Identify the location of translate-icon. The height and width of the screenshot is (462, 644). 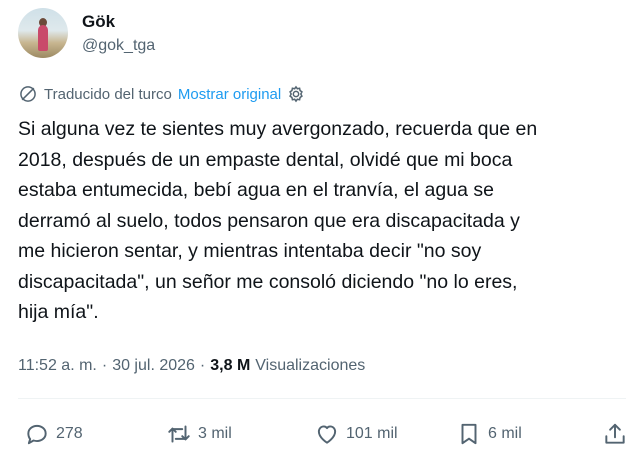
(28, 94).